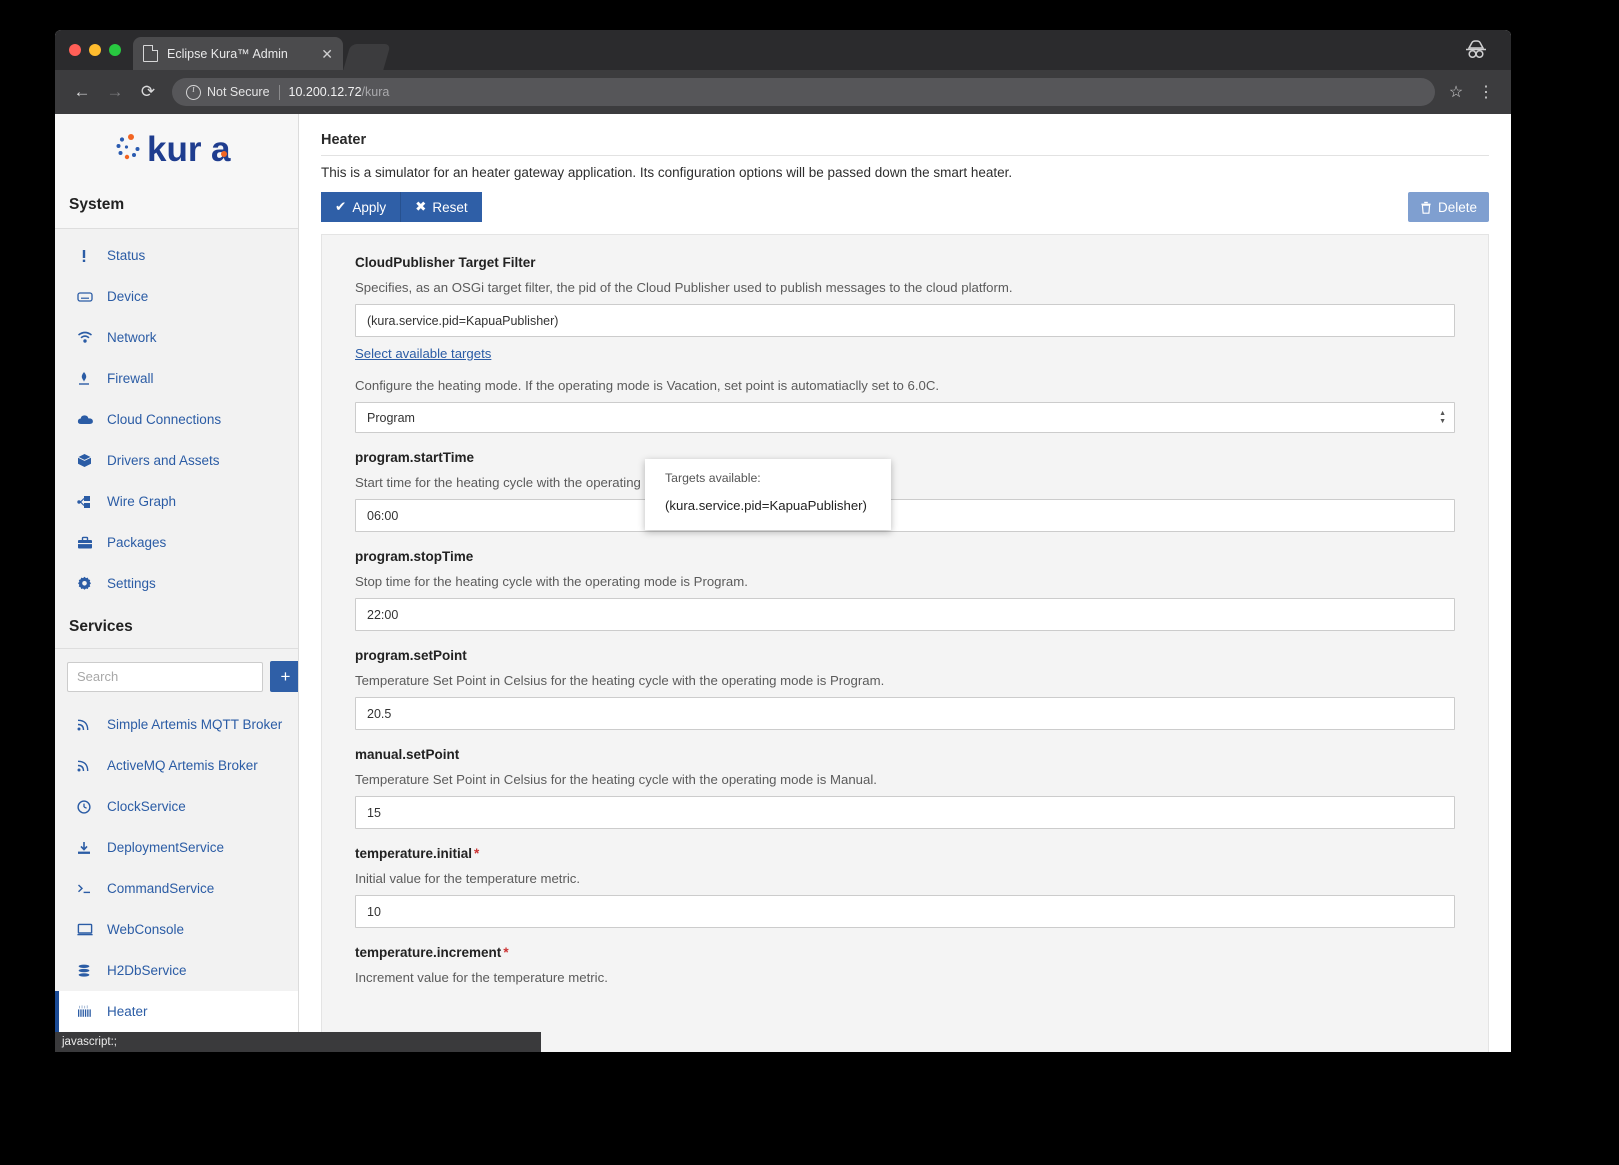 The image size is (1619, 1165). I want to click on security-indicator: Not Secure, so click(228, 92).